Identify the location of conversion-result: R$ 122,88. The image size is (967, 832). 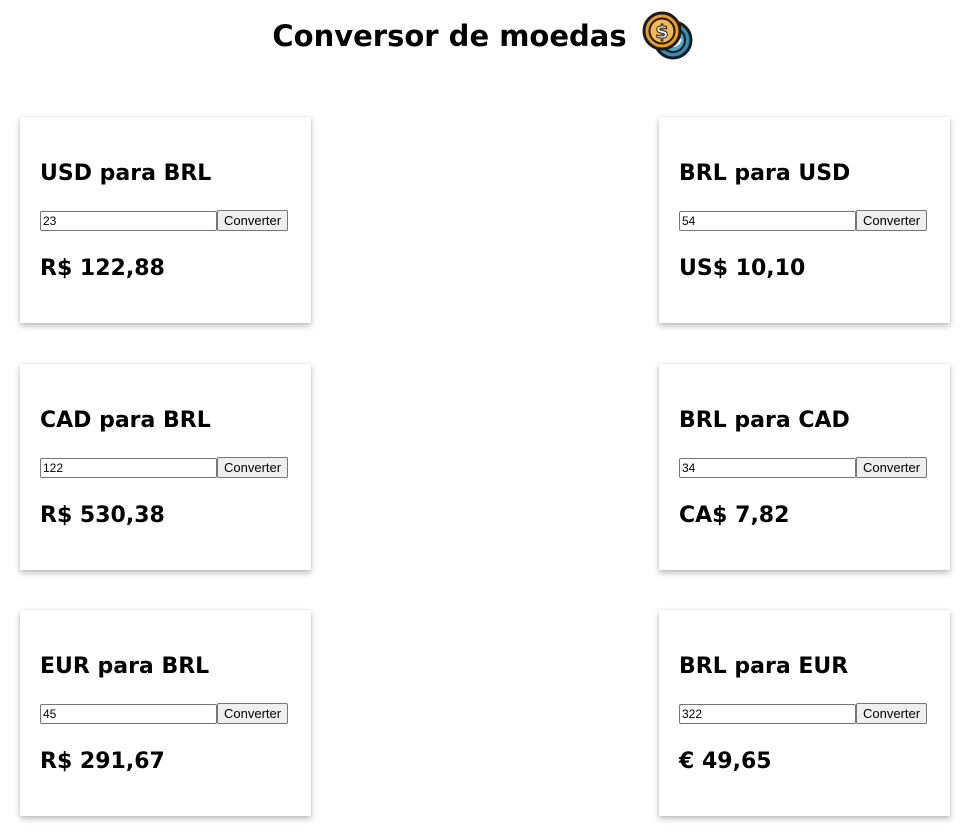
(102, 268).